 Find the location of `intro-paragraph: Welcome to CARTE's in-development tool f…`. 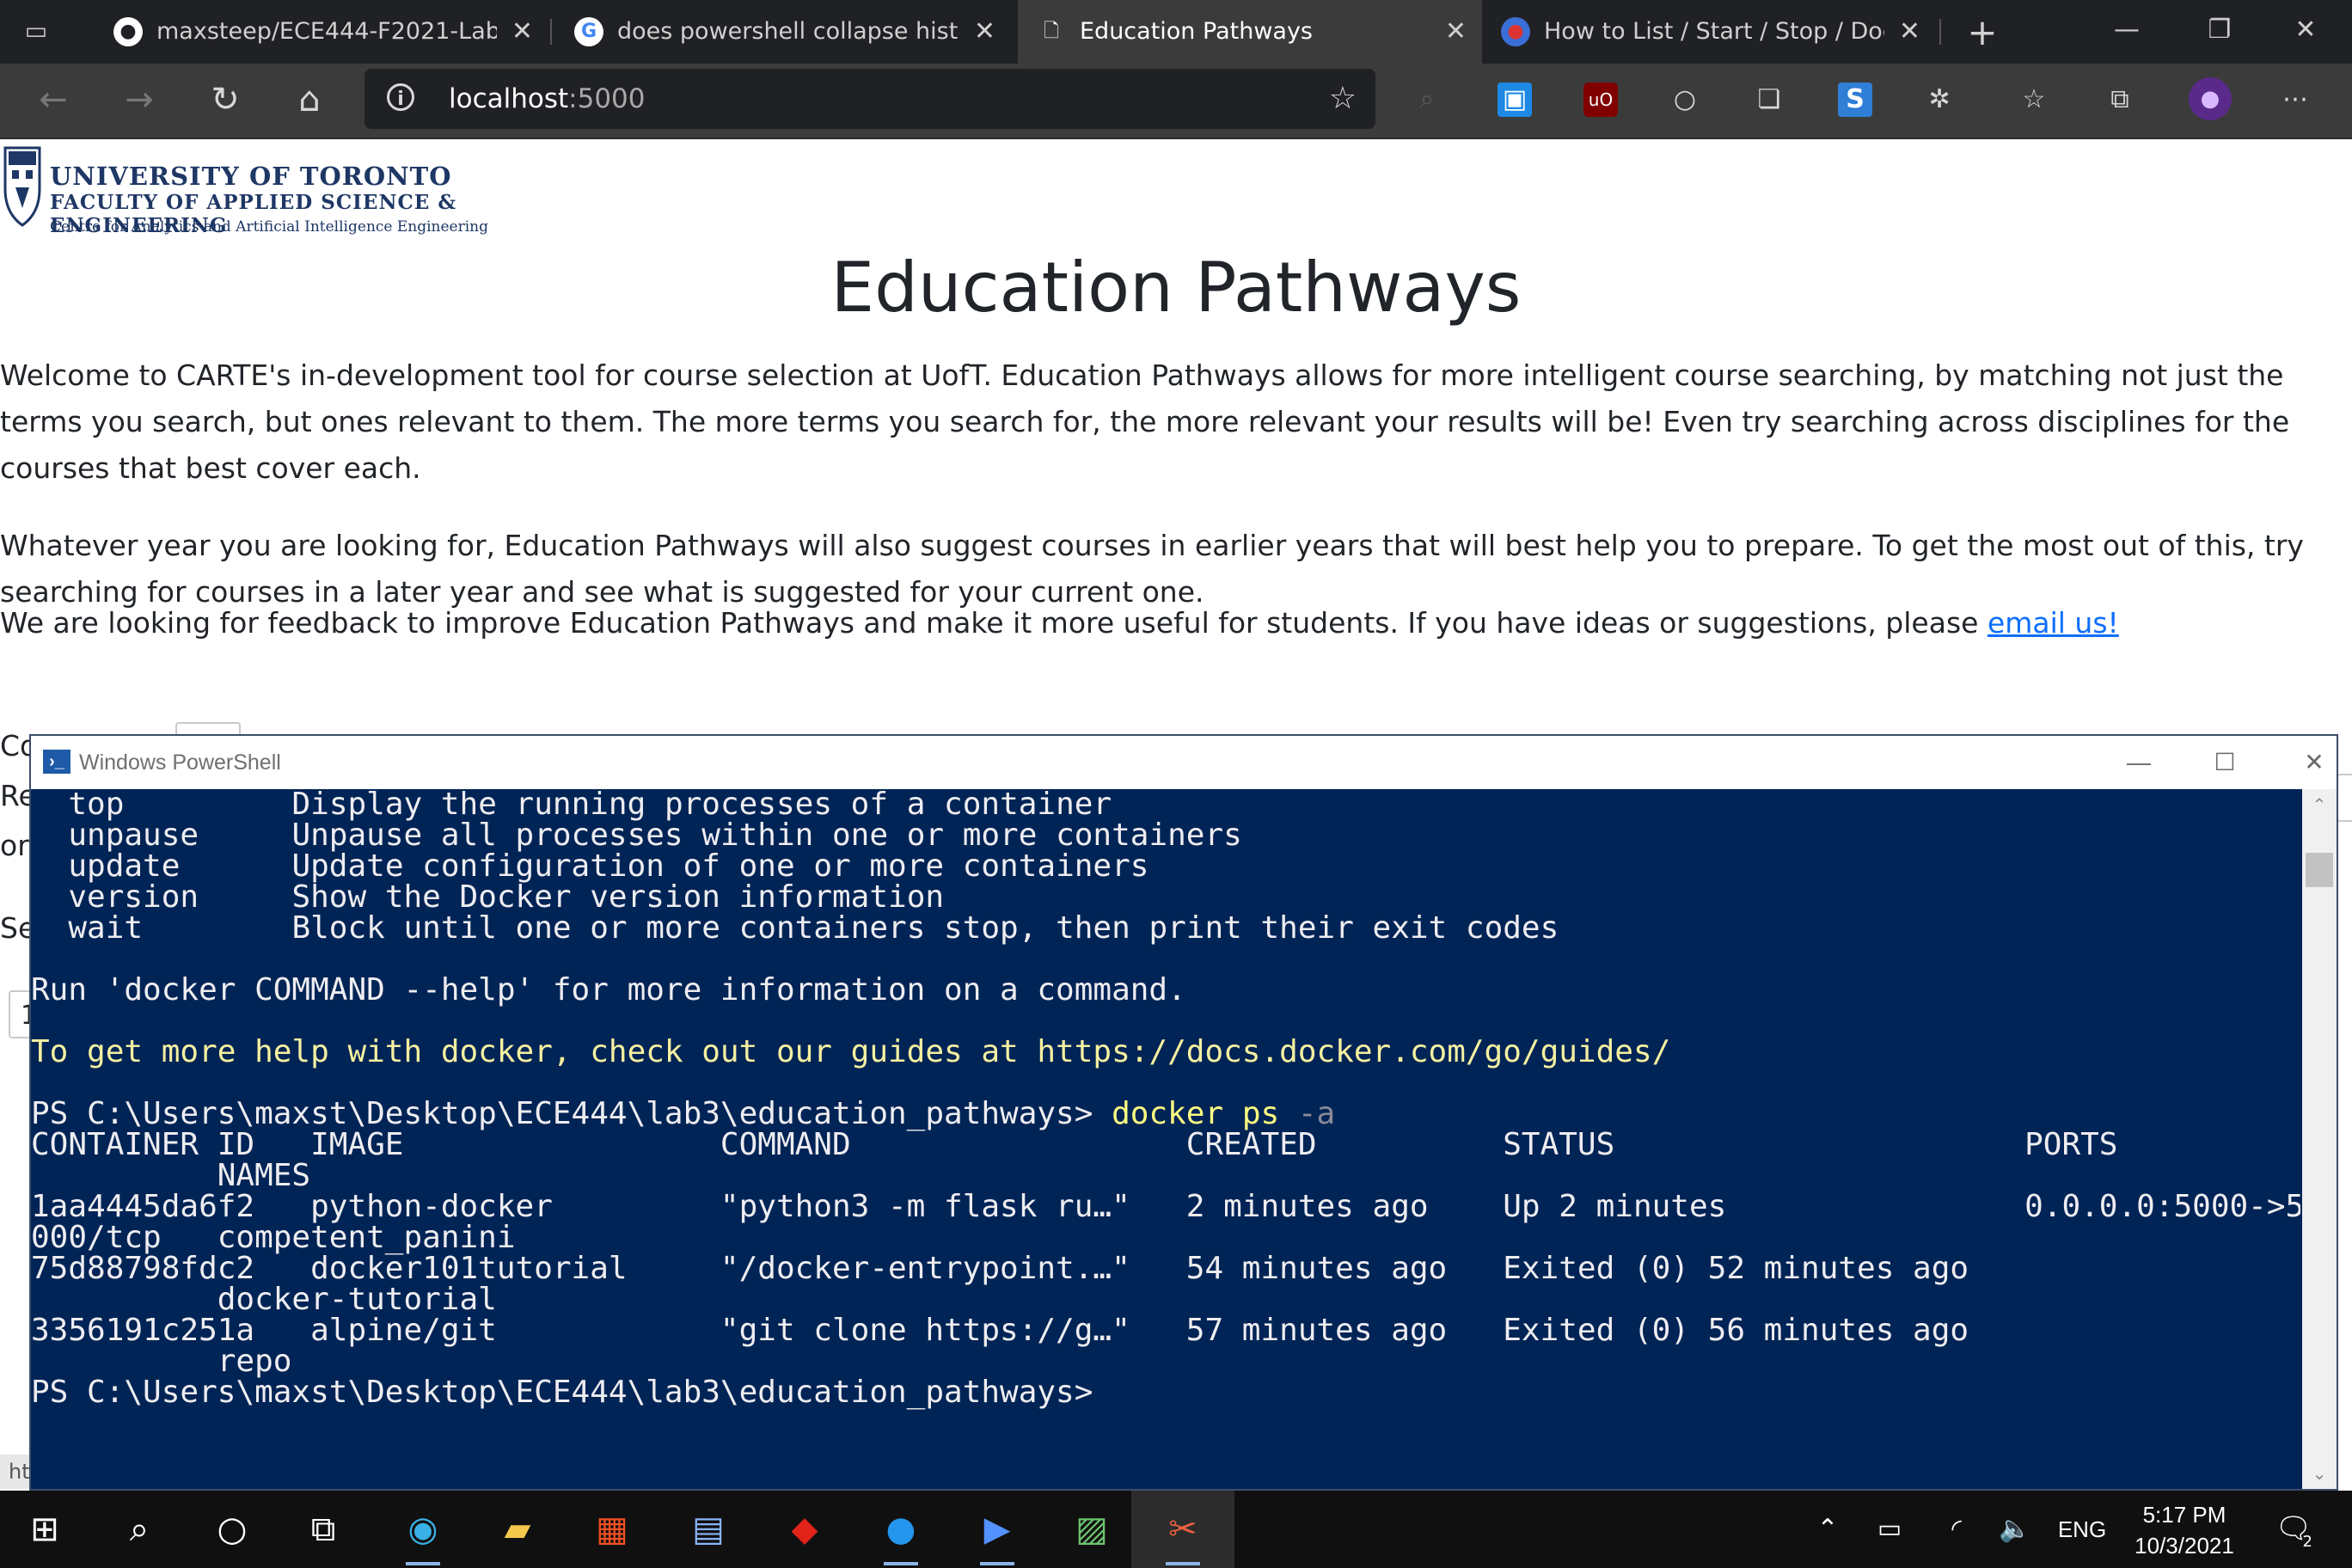

intro-paragraph: Welcome to CARTE's in-development tool f… is located at coordinates (1145, 421).